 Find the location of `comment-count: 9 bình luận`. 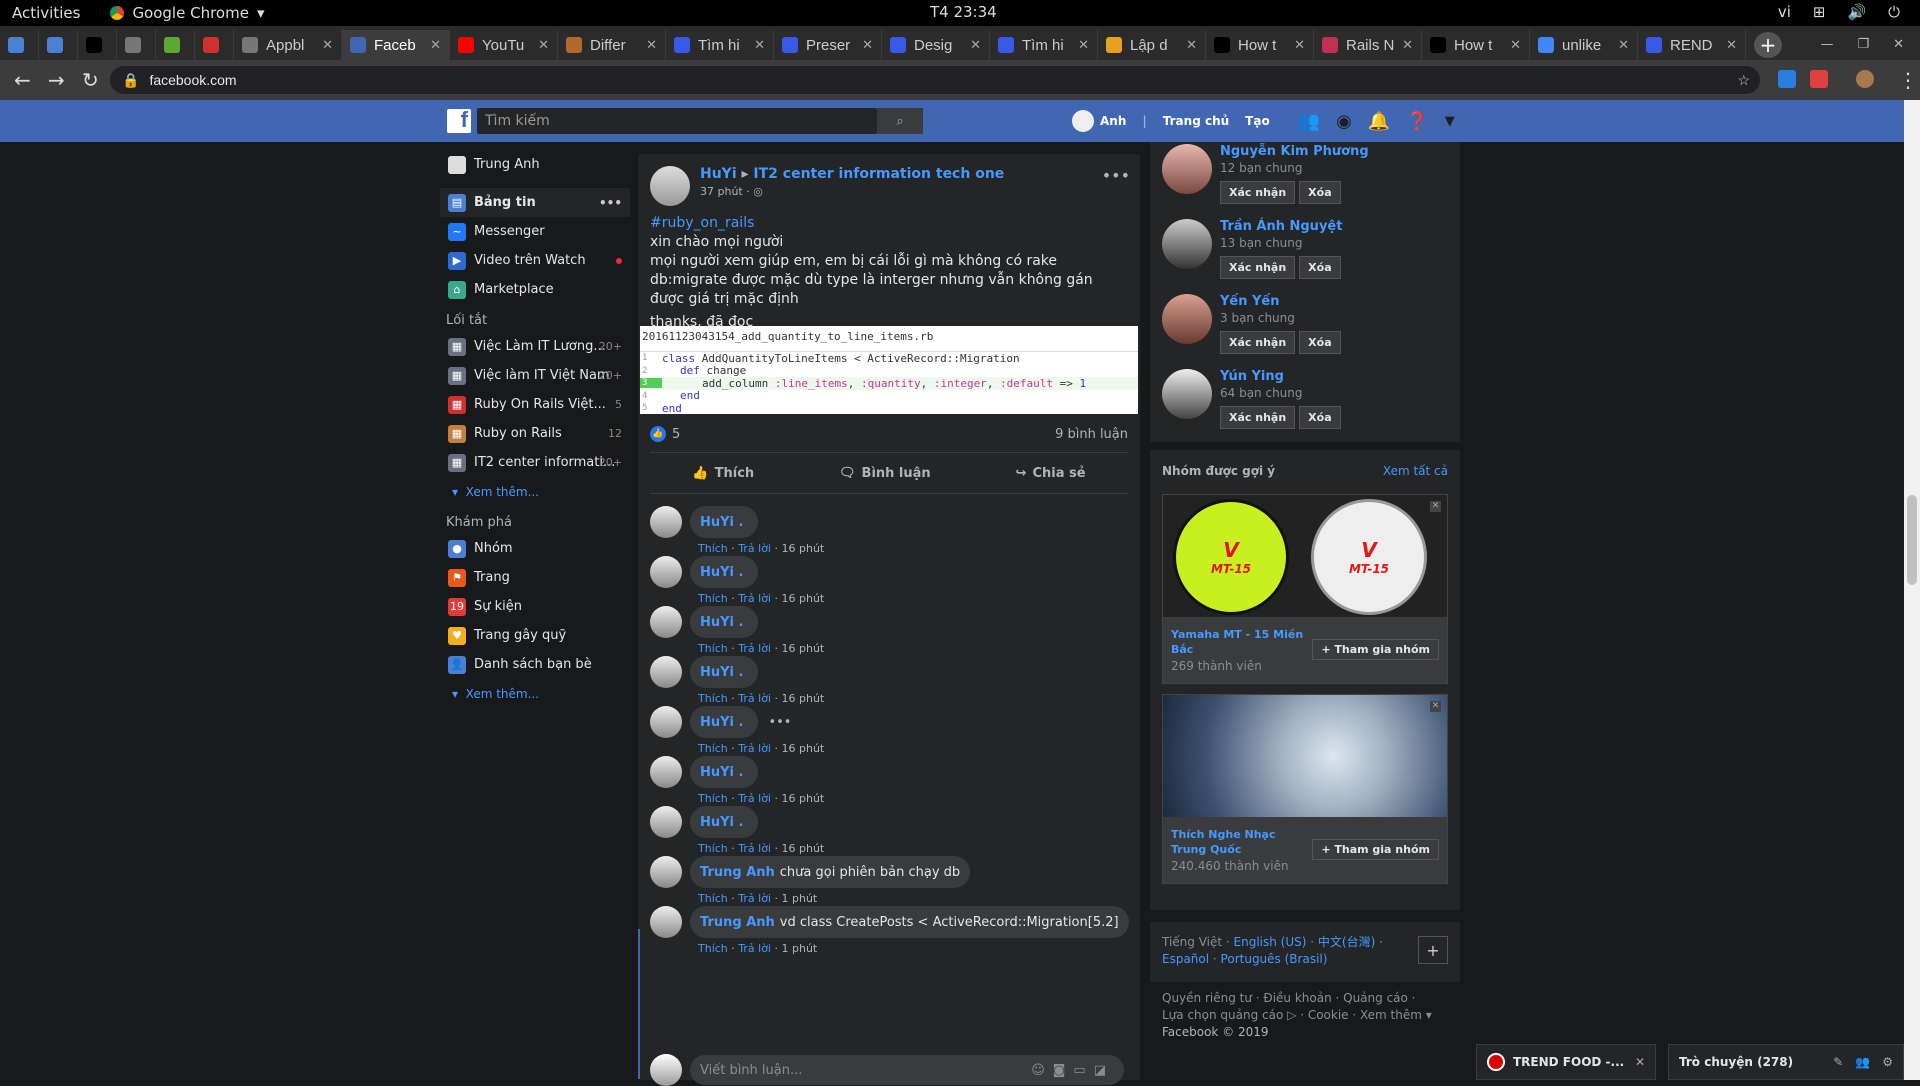

comment-count: 9 bình luận is located at coordinates (1091, 434).